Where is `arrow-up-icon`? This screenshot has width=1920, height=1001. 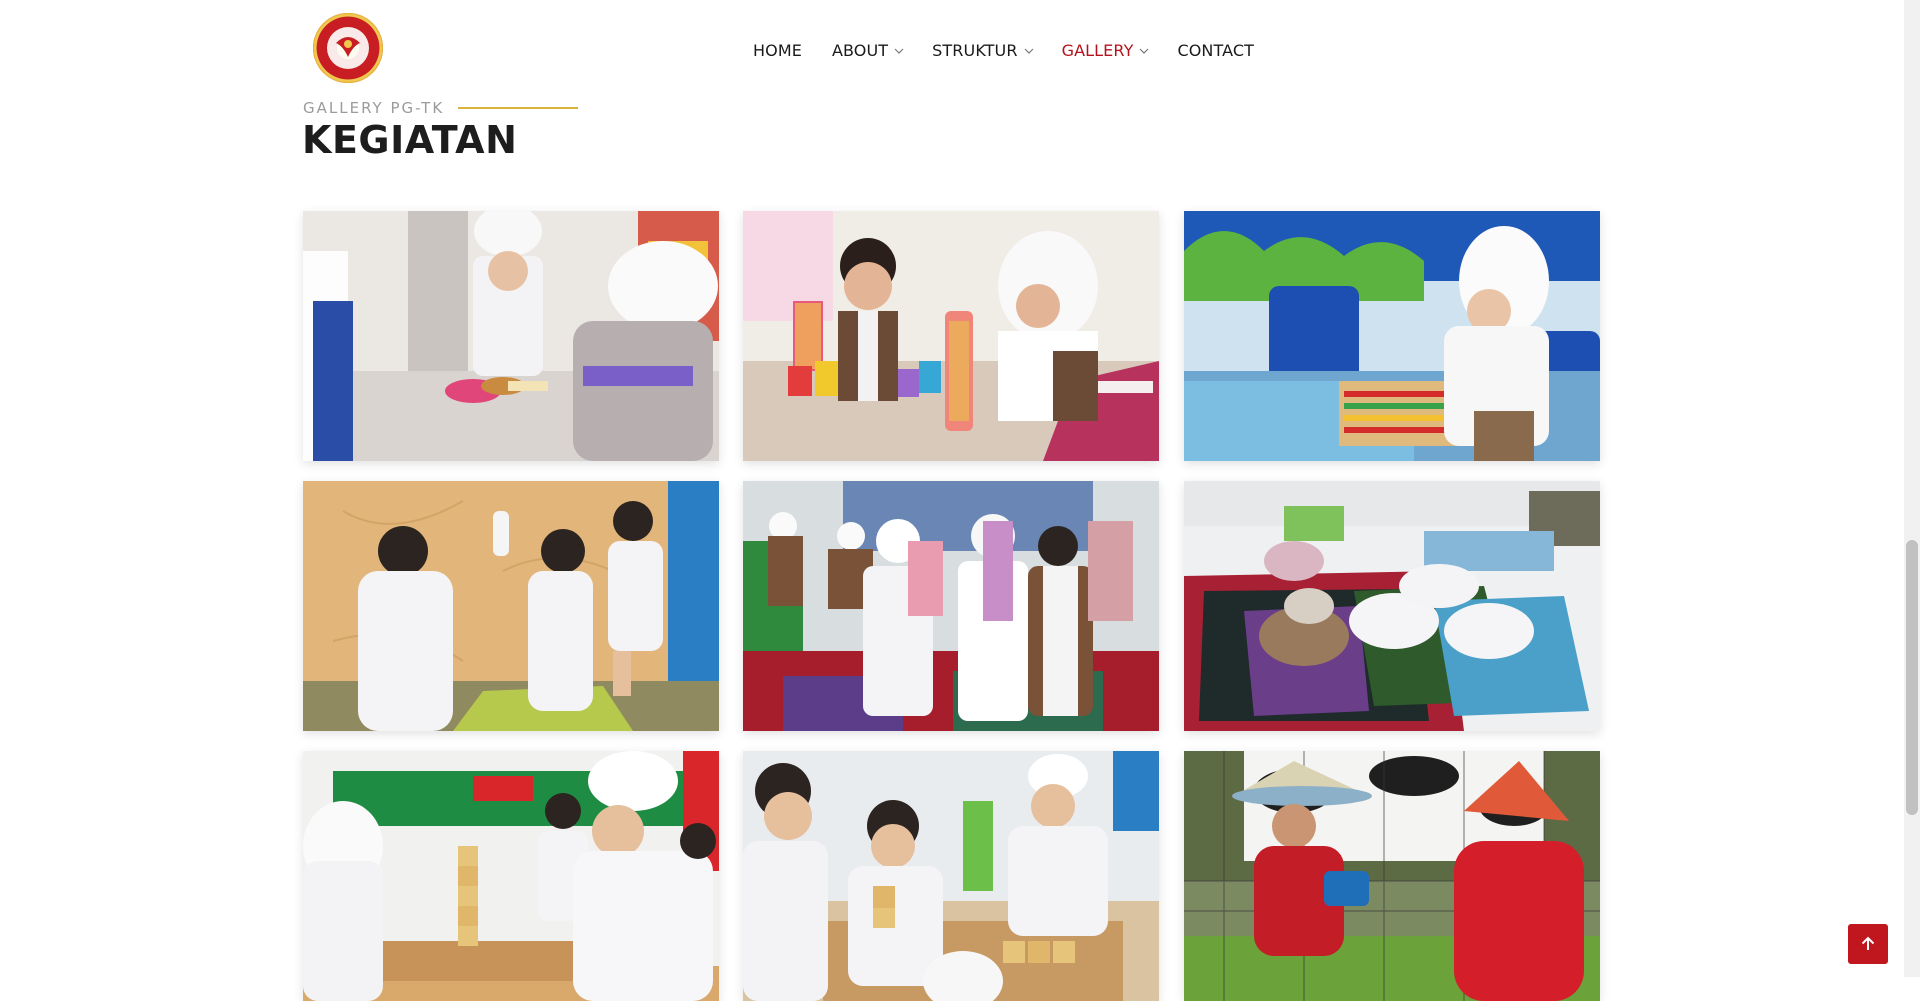
arrow-up-icon is located at coordinates (1868, 943).